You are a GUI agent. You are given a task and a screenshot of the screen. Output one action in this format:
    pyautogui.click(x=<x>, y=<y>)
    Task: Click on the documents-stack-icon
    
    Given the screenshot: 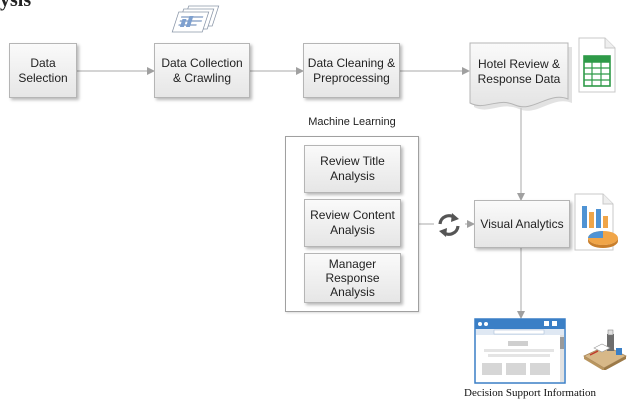 What is the action you would take?
    pyautogui.click(x=195, y=19)
    